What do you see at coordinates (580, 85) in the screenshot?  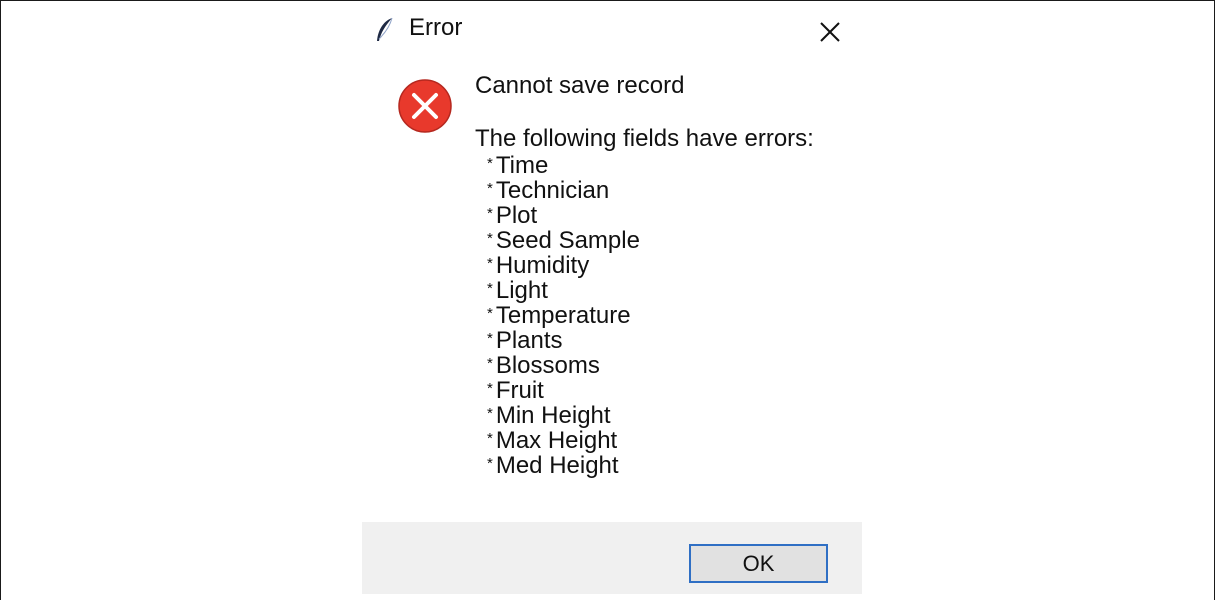 I see `error-message: Cannot save record` at bounding box center [580, 85].